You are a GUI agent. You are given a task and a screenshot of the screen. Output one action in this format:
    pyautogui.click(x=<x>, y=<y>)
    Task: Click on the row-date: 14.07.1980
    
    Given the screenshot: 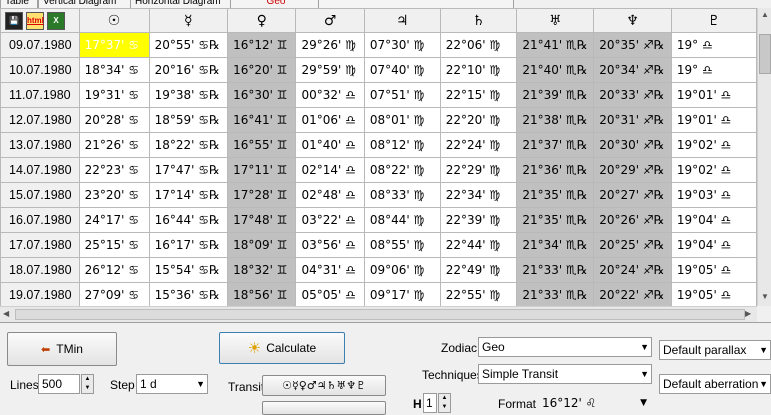 What is the action you would take?
    pyautogui.click(x=40, y=170)
    